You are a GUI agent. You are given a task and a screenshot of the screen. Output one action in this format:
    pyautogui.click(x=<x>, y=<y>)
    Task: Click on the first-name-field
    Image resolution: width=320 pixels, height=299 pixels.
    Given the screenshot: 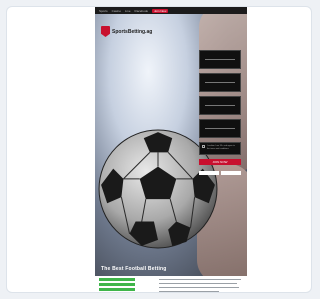 What is the action you would take?
    pyautogui.click(x=220, y=59)
    